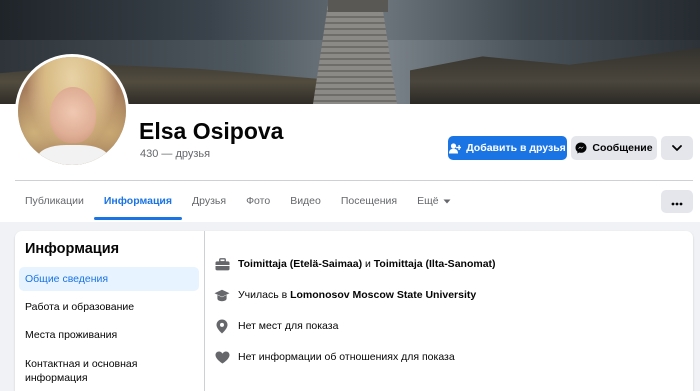 The image size is (700, 391). I want to click on avatar, so click(72, 111).